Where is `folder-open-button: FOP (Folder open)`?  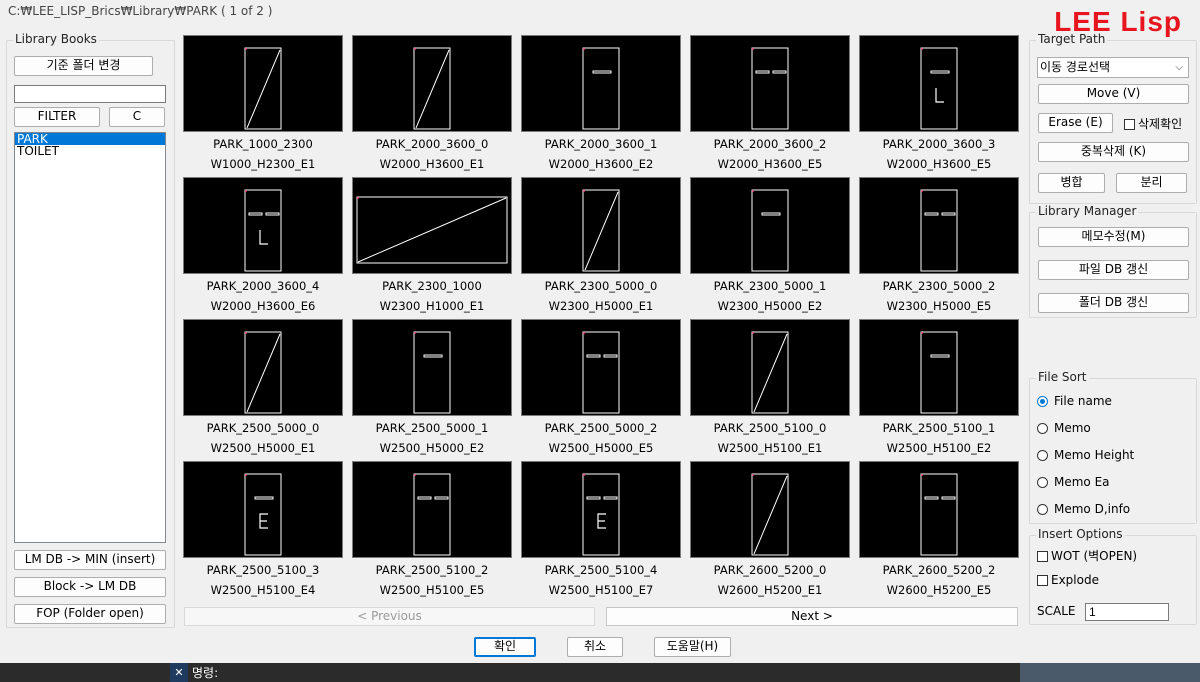
folder-open-button: FOP (Folder open) is located at coordinates (90, 614).